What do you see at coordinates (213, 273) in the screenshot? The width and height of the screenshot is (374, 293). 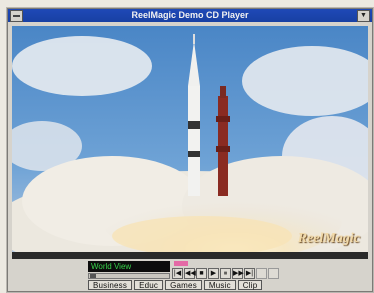 I see `play-icon: ▶` at bounding box center [213, 273].